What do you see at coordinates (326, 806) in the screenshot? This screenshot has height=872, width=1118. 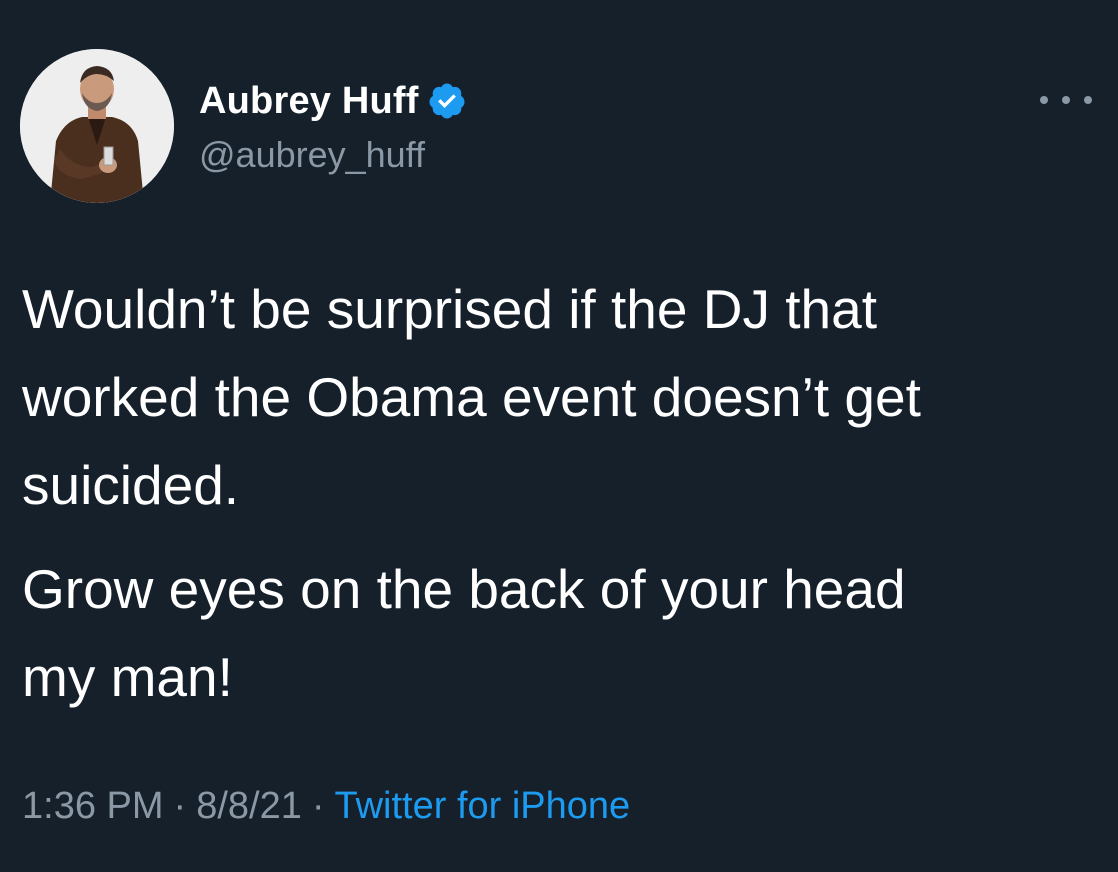 I see `tweet-metadata: 1:36 PM · 8/8/21 · Twitter for iPhone` at bounding box center [326, 806].